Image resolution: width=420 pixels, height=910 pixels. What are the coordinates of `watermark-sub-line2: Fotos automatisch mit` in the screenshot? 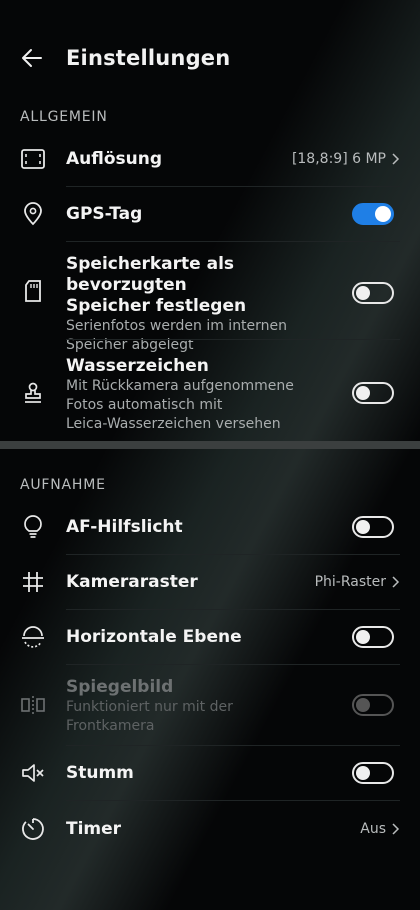 It's located at (144, 405).